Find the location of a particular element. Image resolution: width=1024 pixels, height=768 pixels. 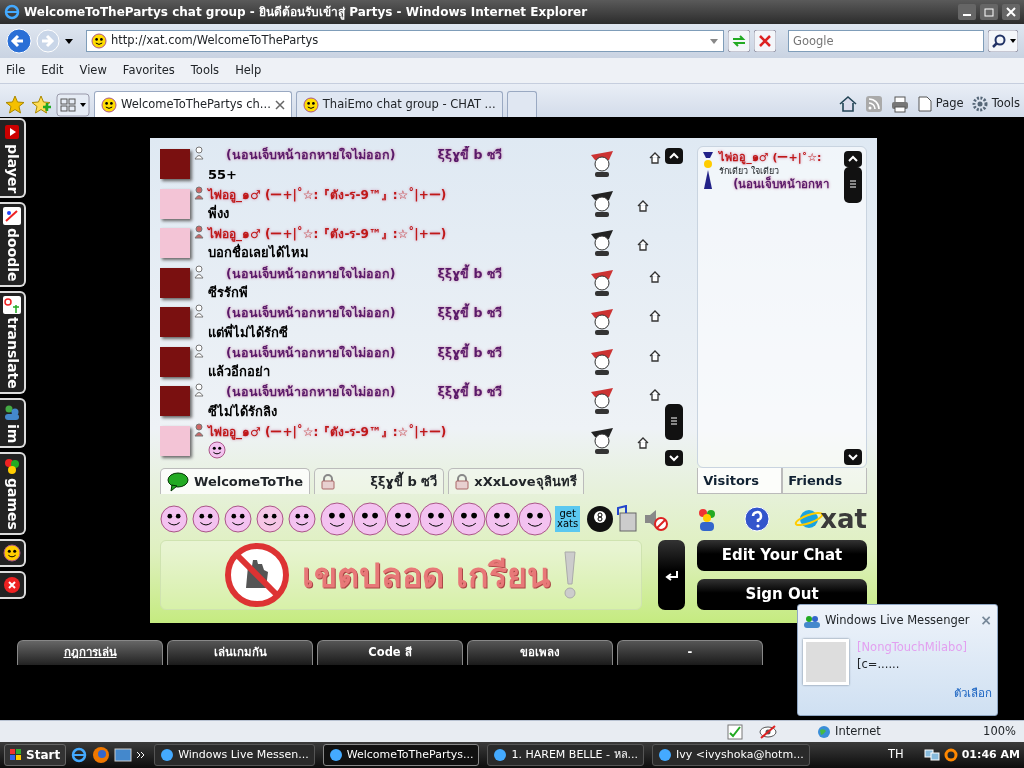

browser-icon is located at coordinates (79, 755).